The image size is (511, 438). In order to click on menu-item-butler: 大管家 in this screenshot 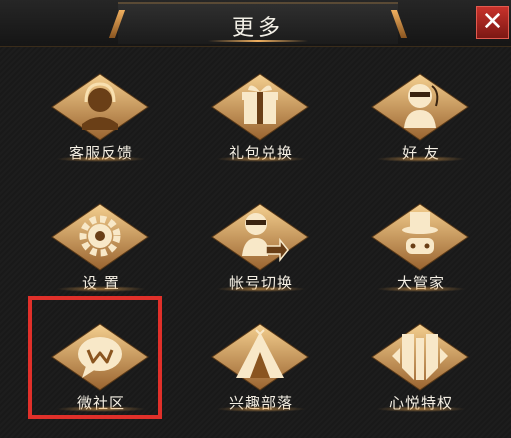, I will do `click(421, 249)`.